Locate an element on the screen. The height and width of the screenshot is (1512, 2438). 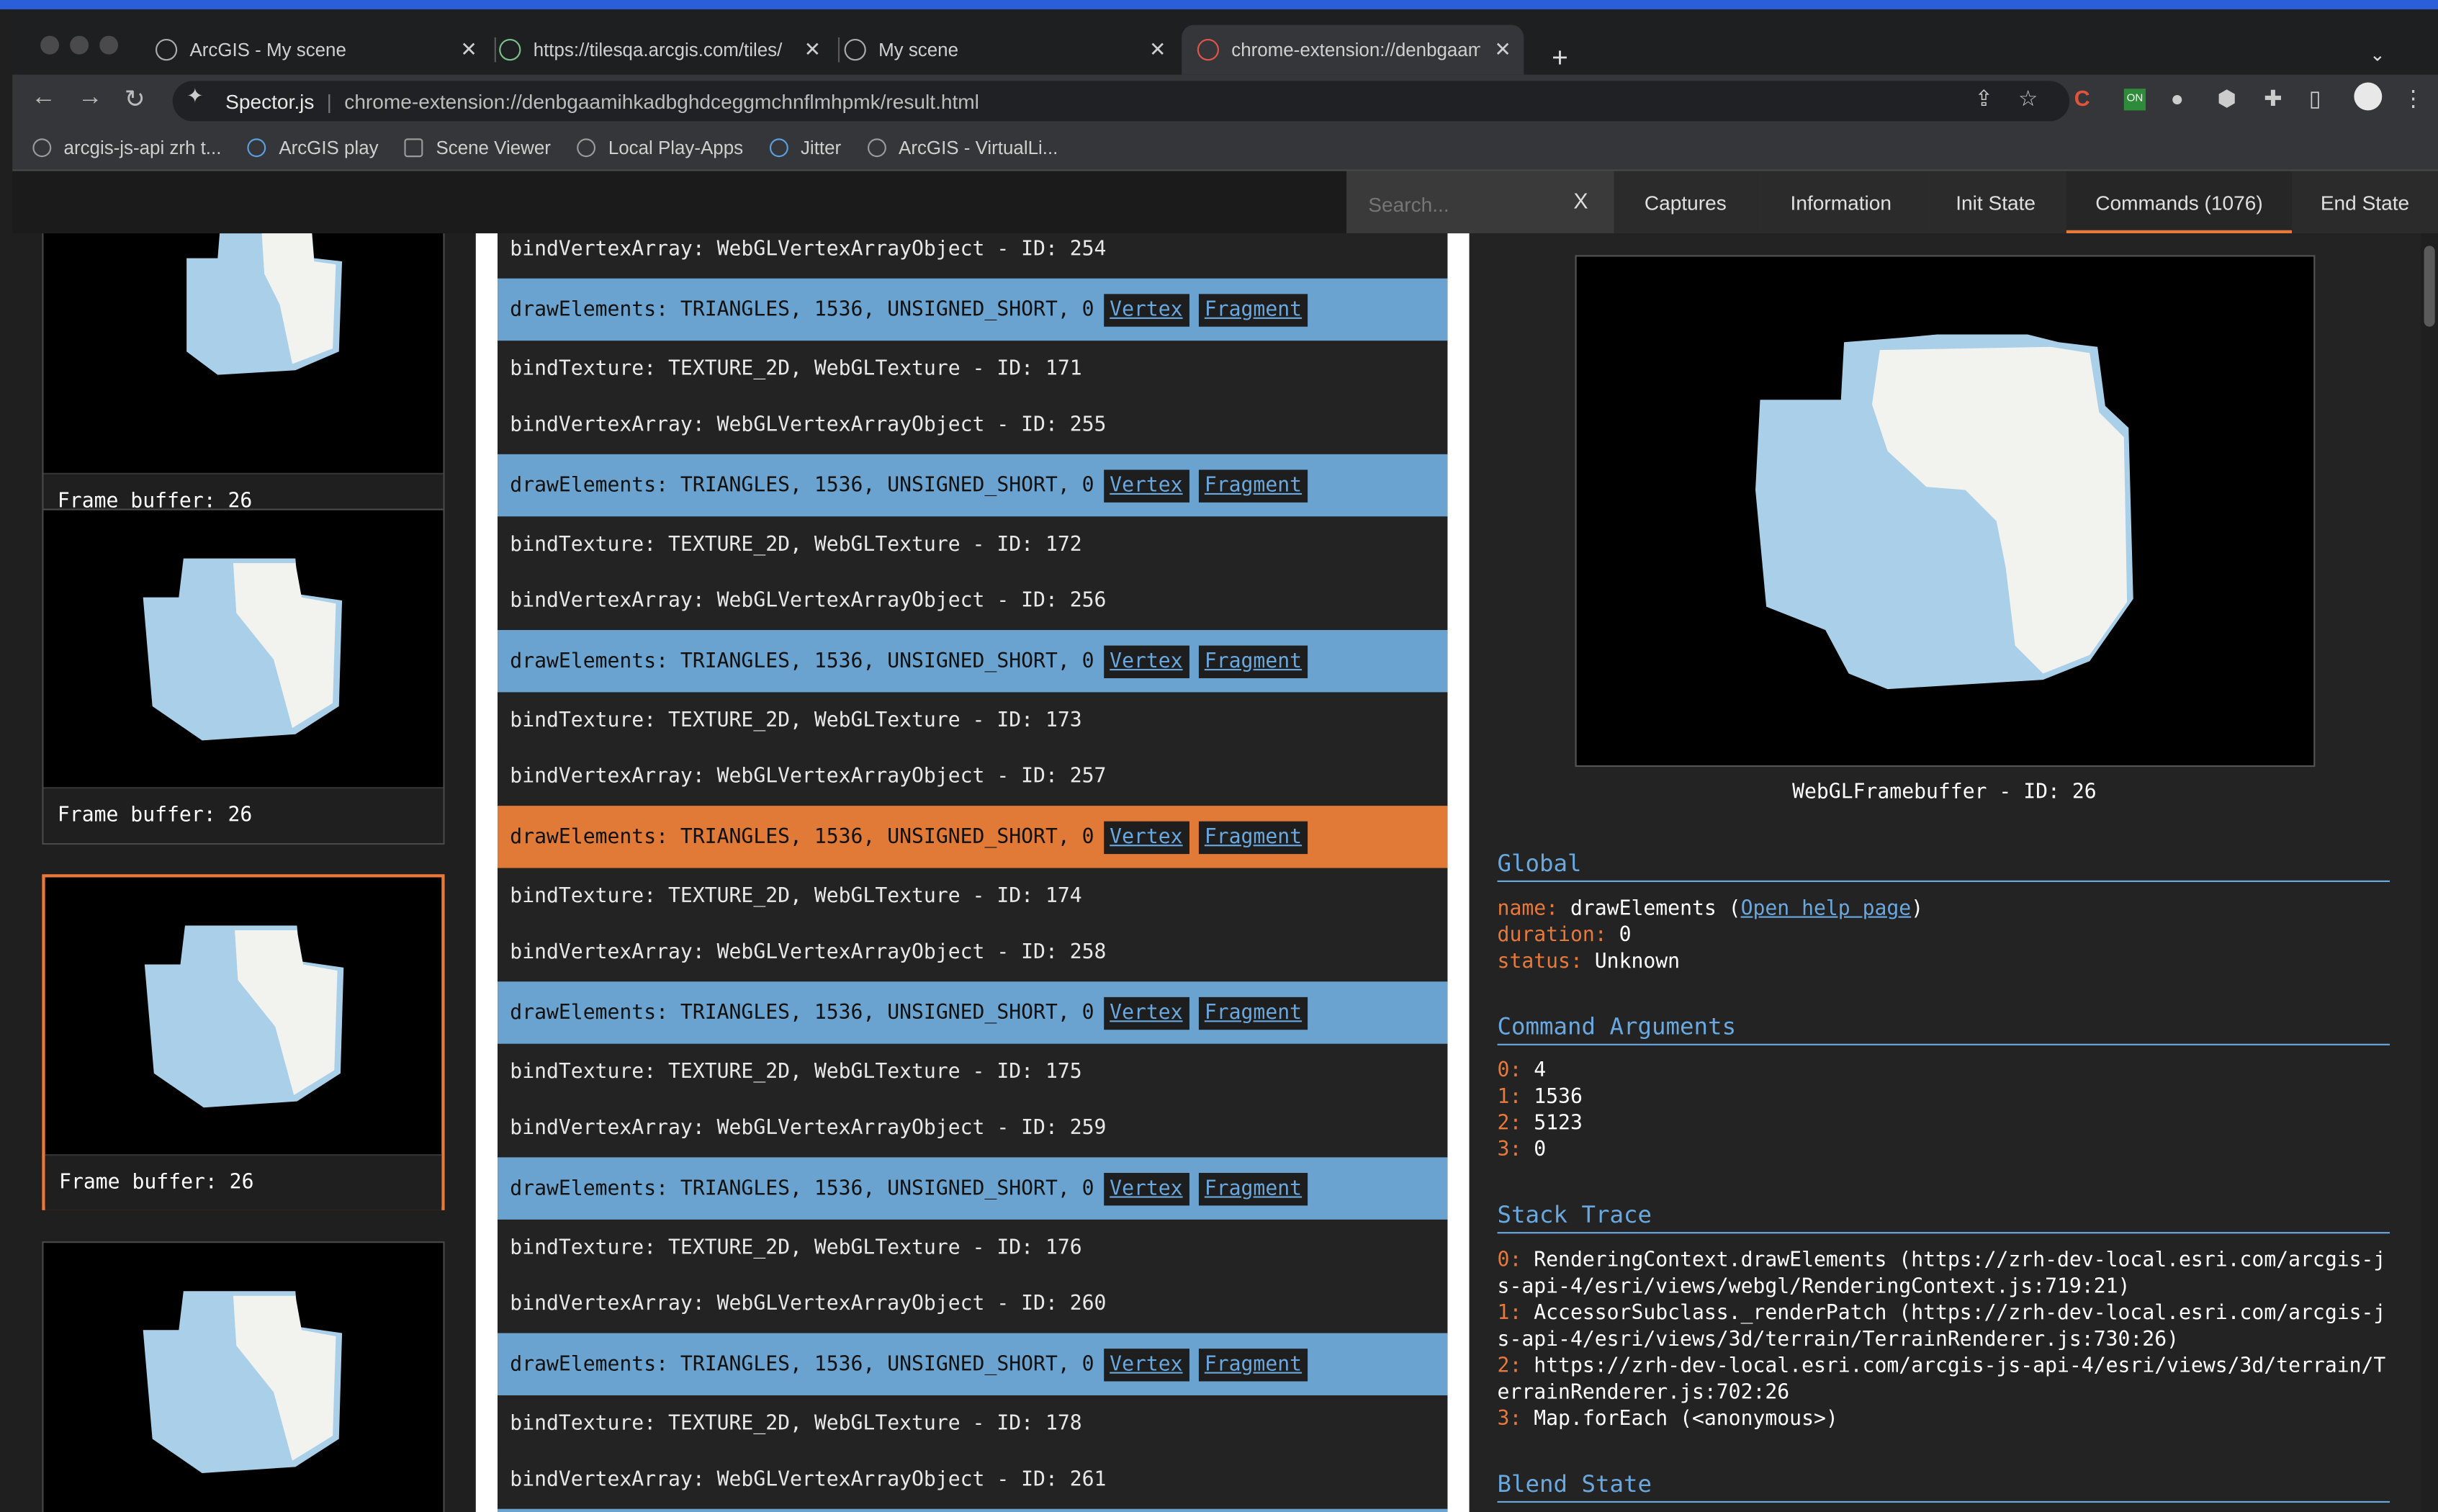
extensions-puzzle-icon: ✚ is located at coordinates (2273, 99).